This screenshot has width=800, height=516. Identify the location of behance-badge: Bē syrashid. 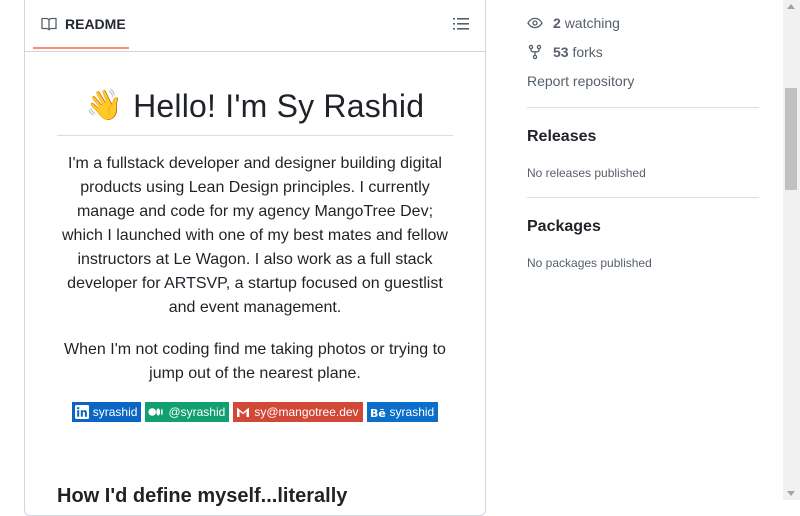
(402, 412).